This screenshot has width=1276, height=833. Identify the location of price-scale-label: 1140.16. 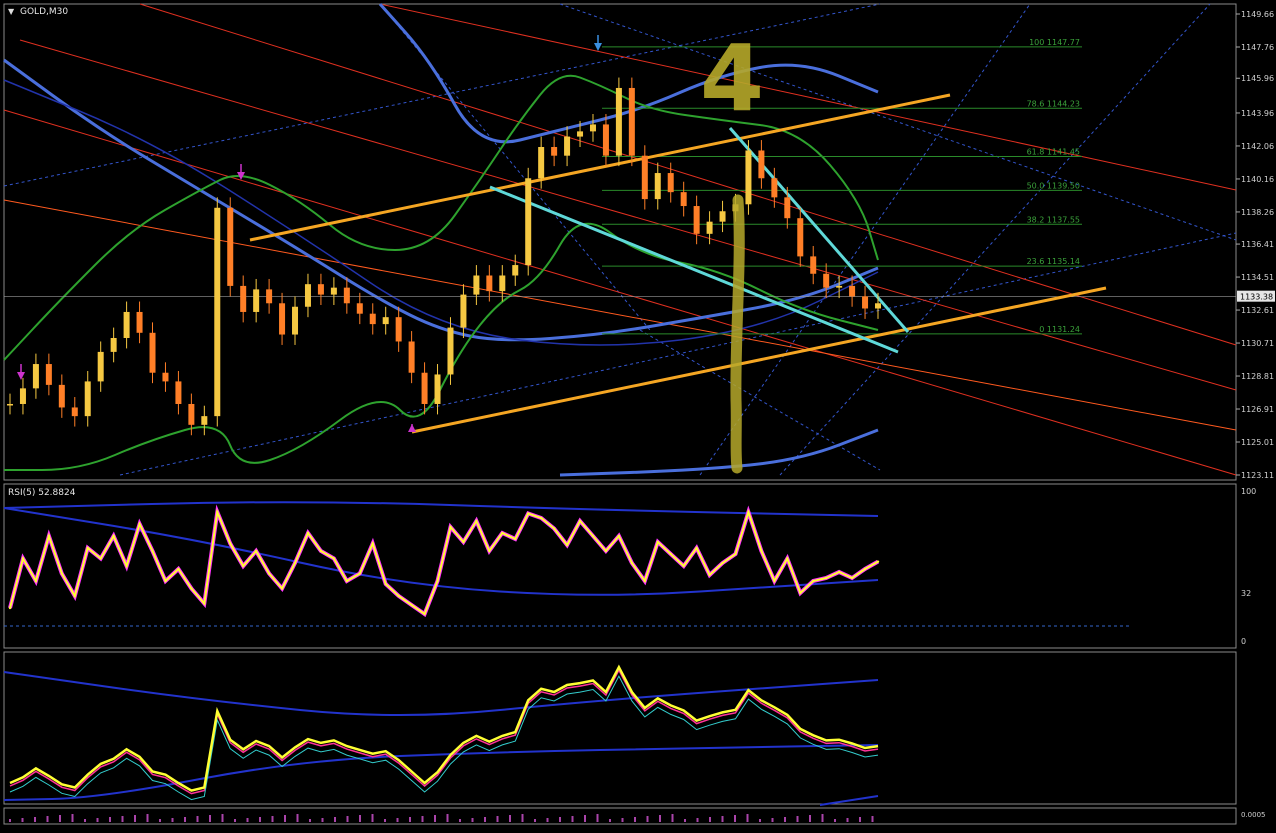
(1257, 179).